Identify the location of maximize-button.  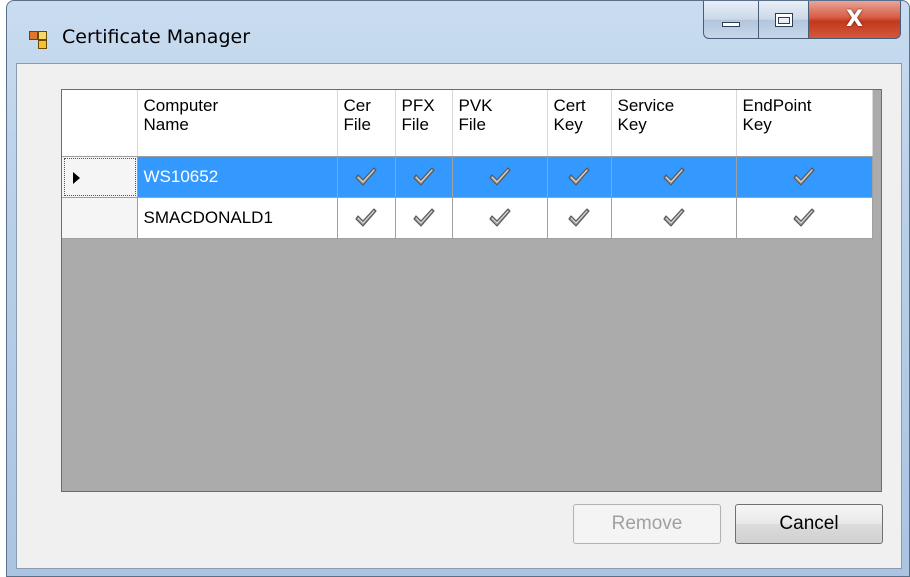
(784, 20).